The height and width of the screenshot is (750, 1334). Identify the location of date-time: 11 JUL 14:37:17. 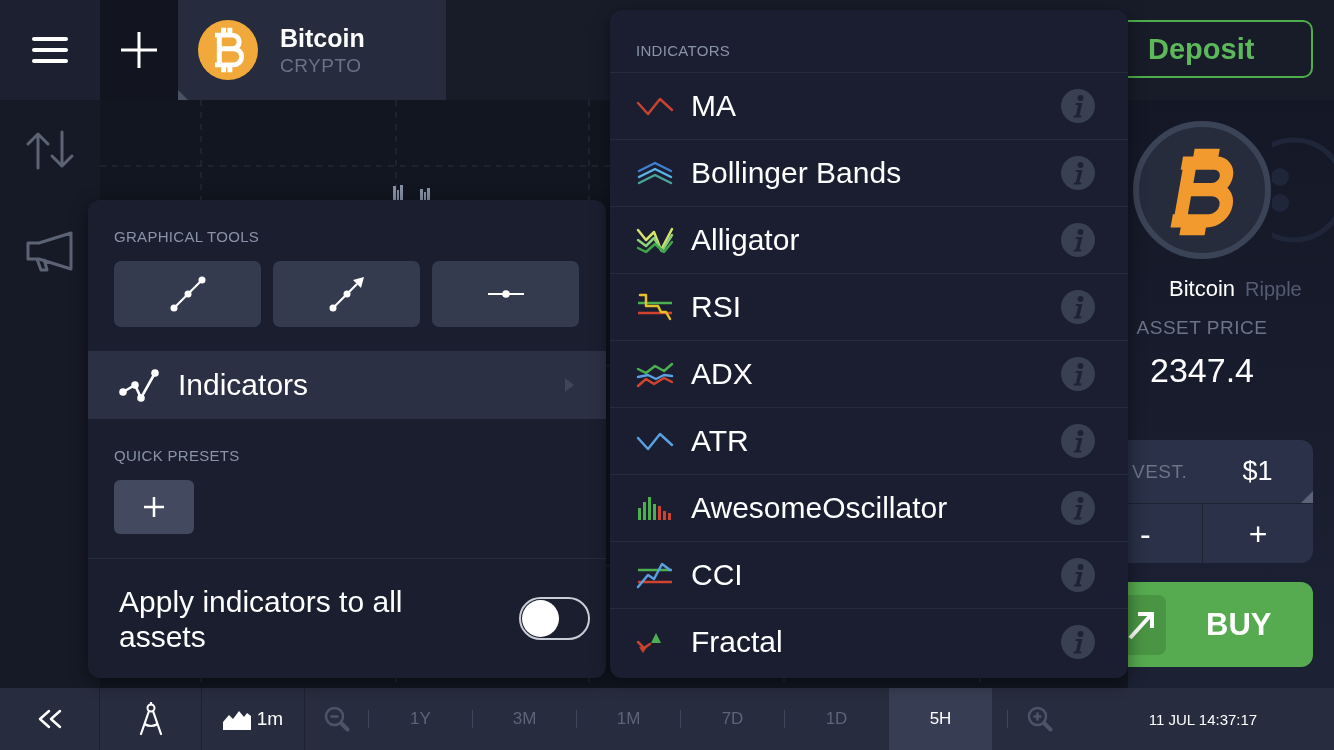
(1203, 719).